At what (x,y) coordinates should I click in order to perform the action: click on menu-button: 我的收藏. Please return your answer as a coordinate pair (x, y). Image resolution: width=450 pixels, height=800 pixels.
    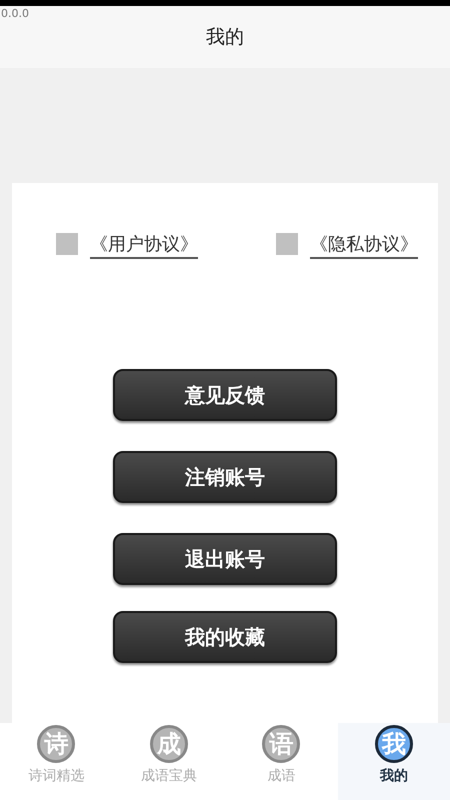
    Looking at the image, I should click on (225, 637).